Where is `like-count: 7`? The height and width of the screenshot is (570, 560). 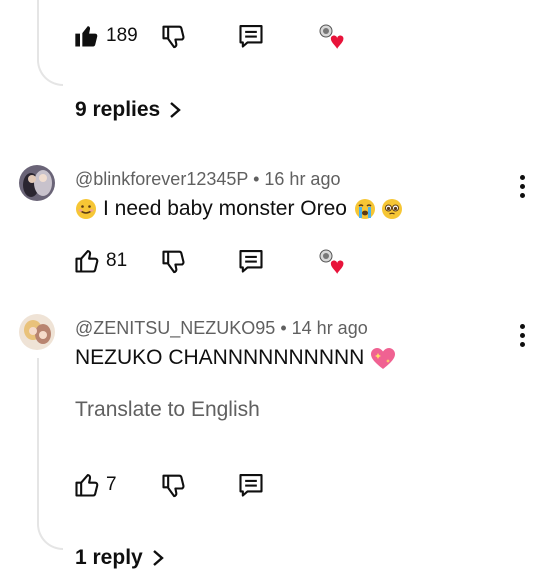 like-count: 7 is located at coordinates (111, 484).